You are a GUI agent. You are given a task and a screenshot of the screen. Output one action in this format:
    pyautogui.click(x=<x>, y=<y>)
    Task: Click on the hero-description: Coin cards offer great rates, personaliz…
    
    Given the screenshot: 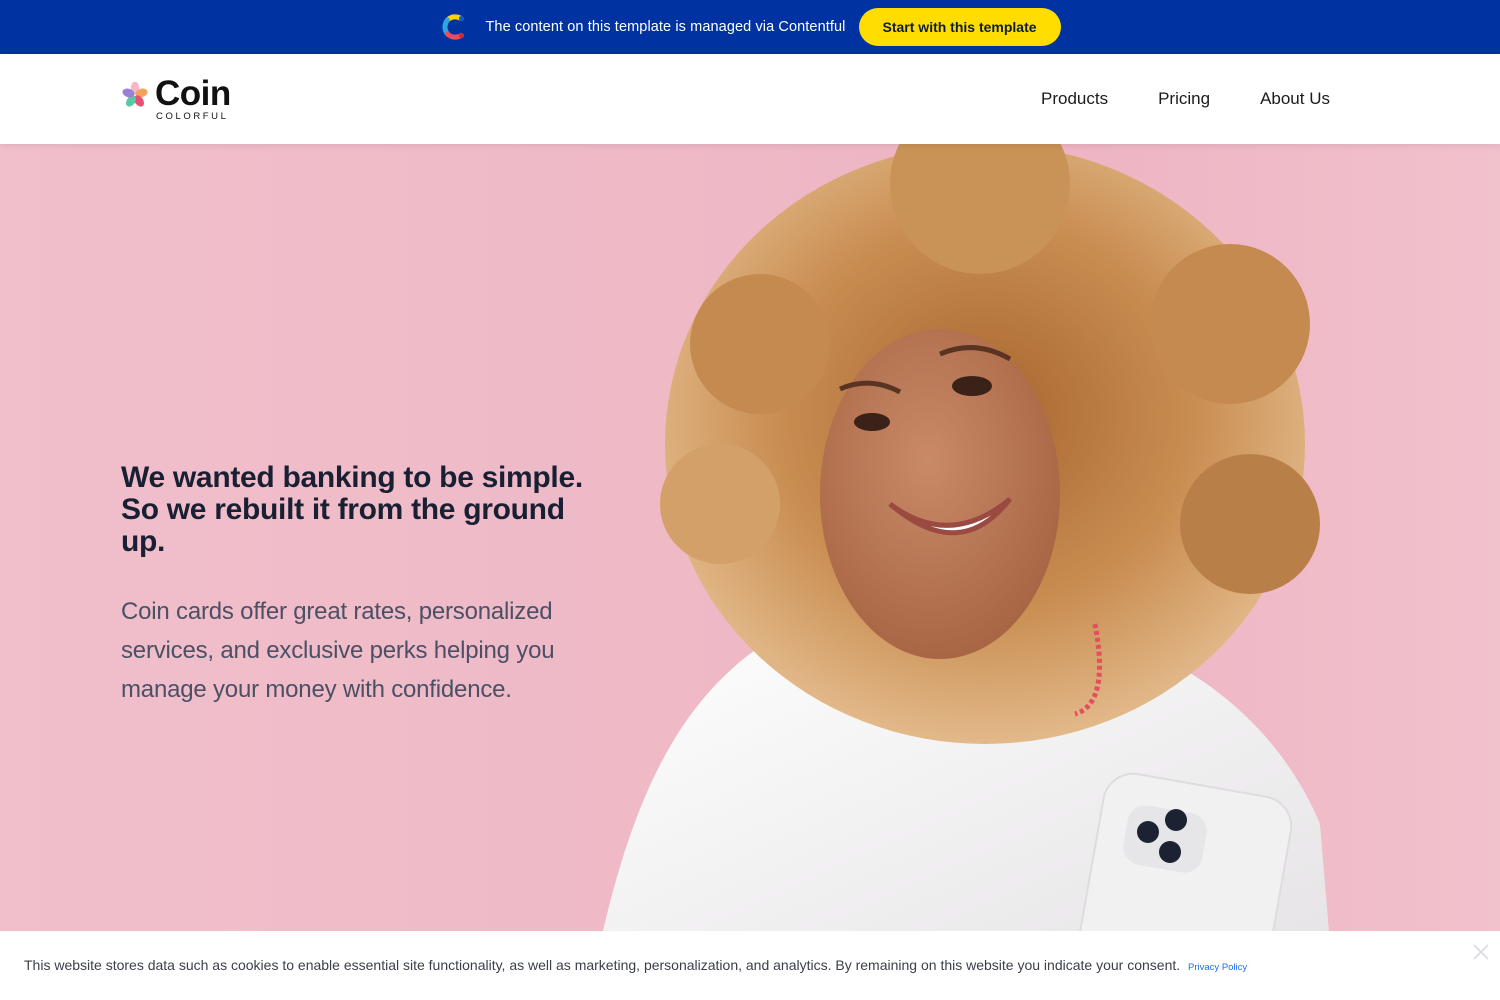 What is the action you would take?
    pyautogui.click(x=338, y=650)
    